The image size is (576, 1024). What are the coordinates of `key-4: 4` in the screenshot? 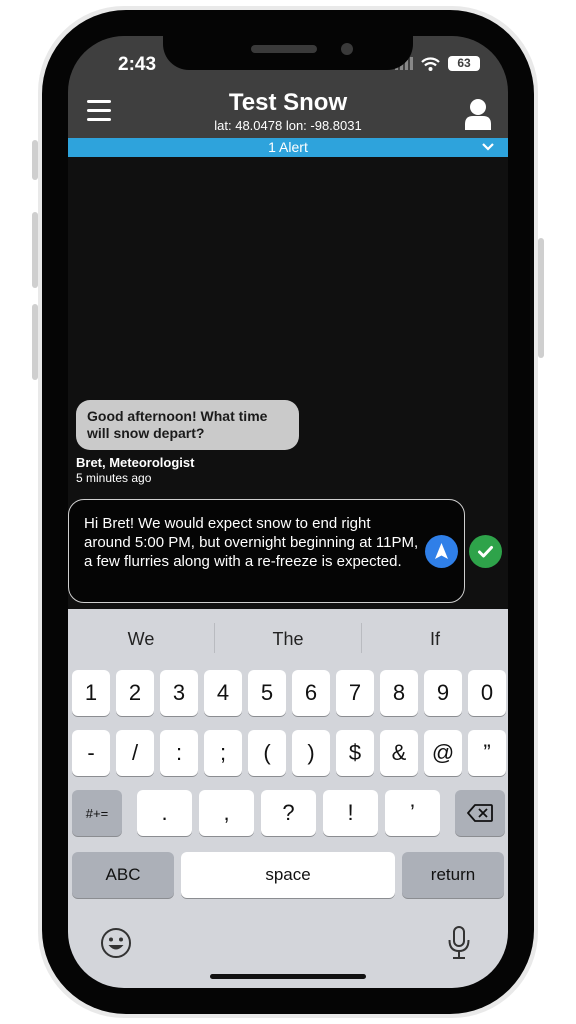 It's located at (223, 693).